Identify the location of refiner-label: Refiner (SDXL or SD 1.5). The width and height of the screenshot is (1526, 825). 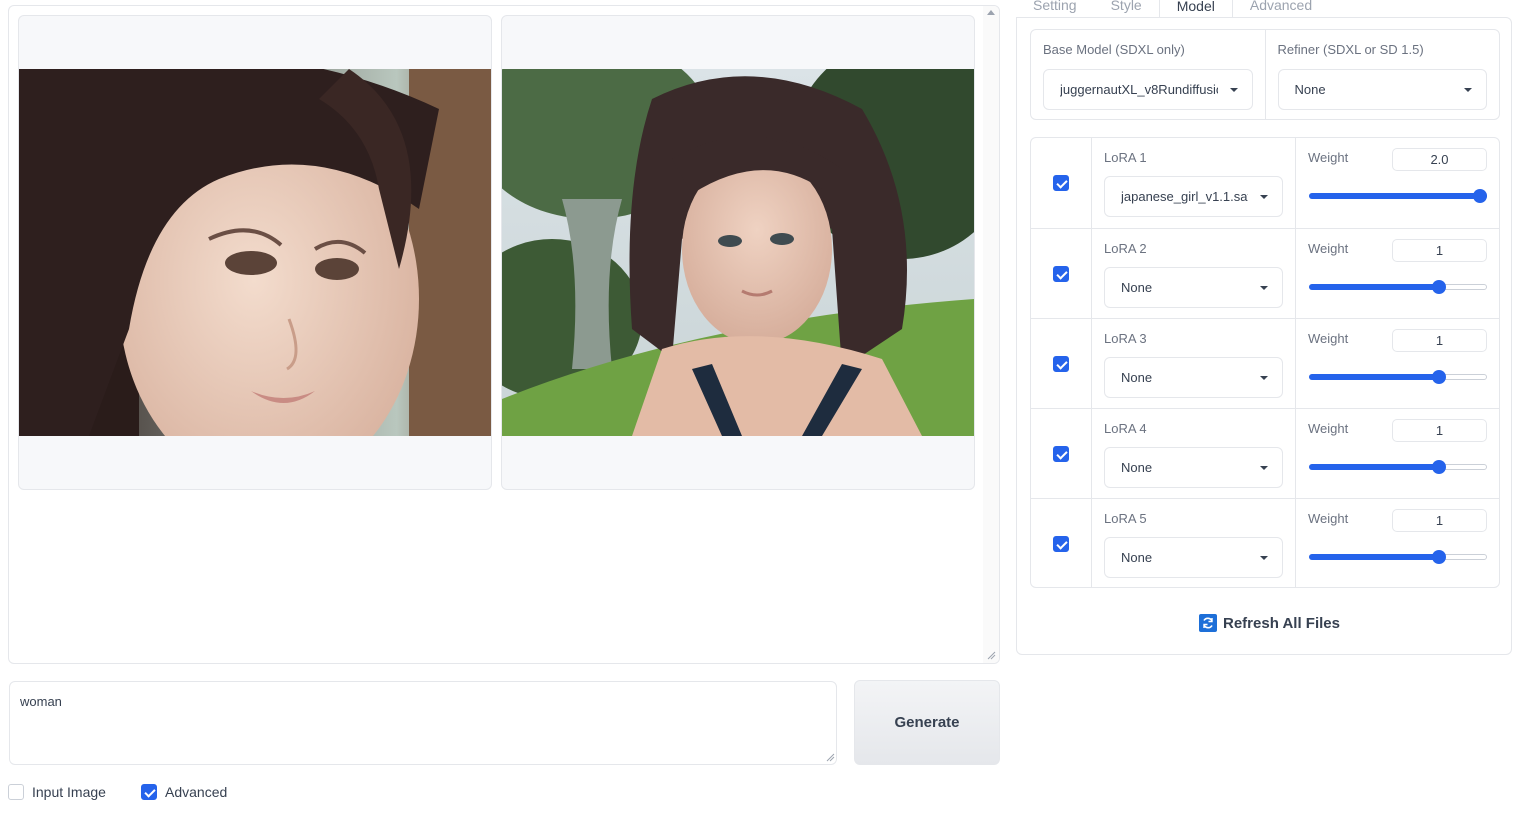
(1350, 49).